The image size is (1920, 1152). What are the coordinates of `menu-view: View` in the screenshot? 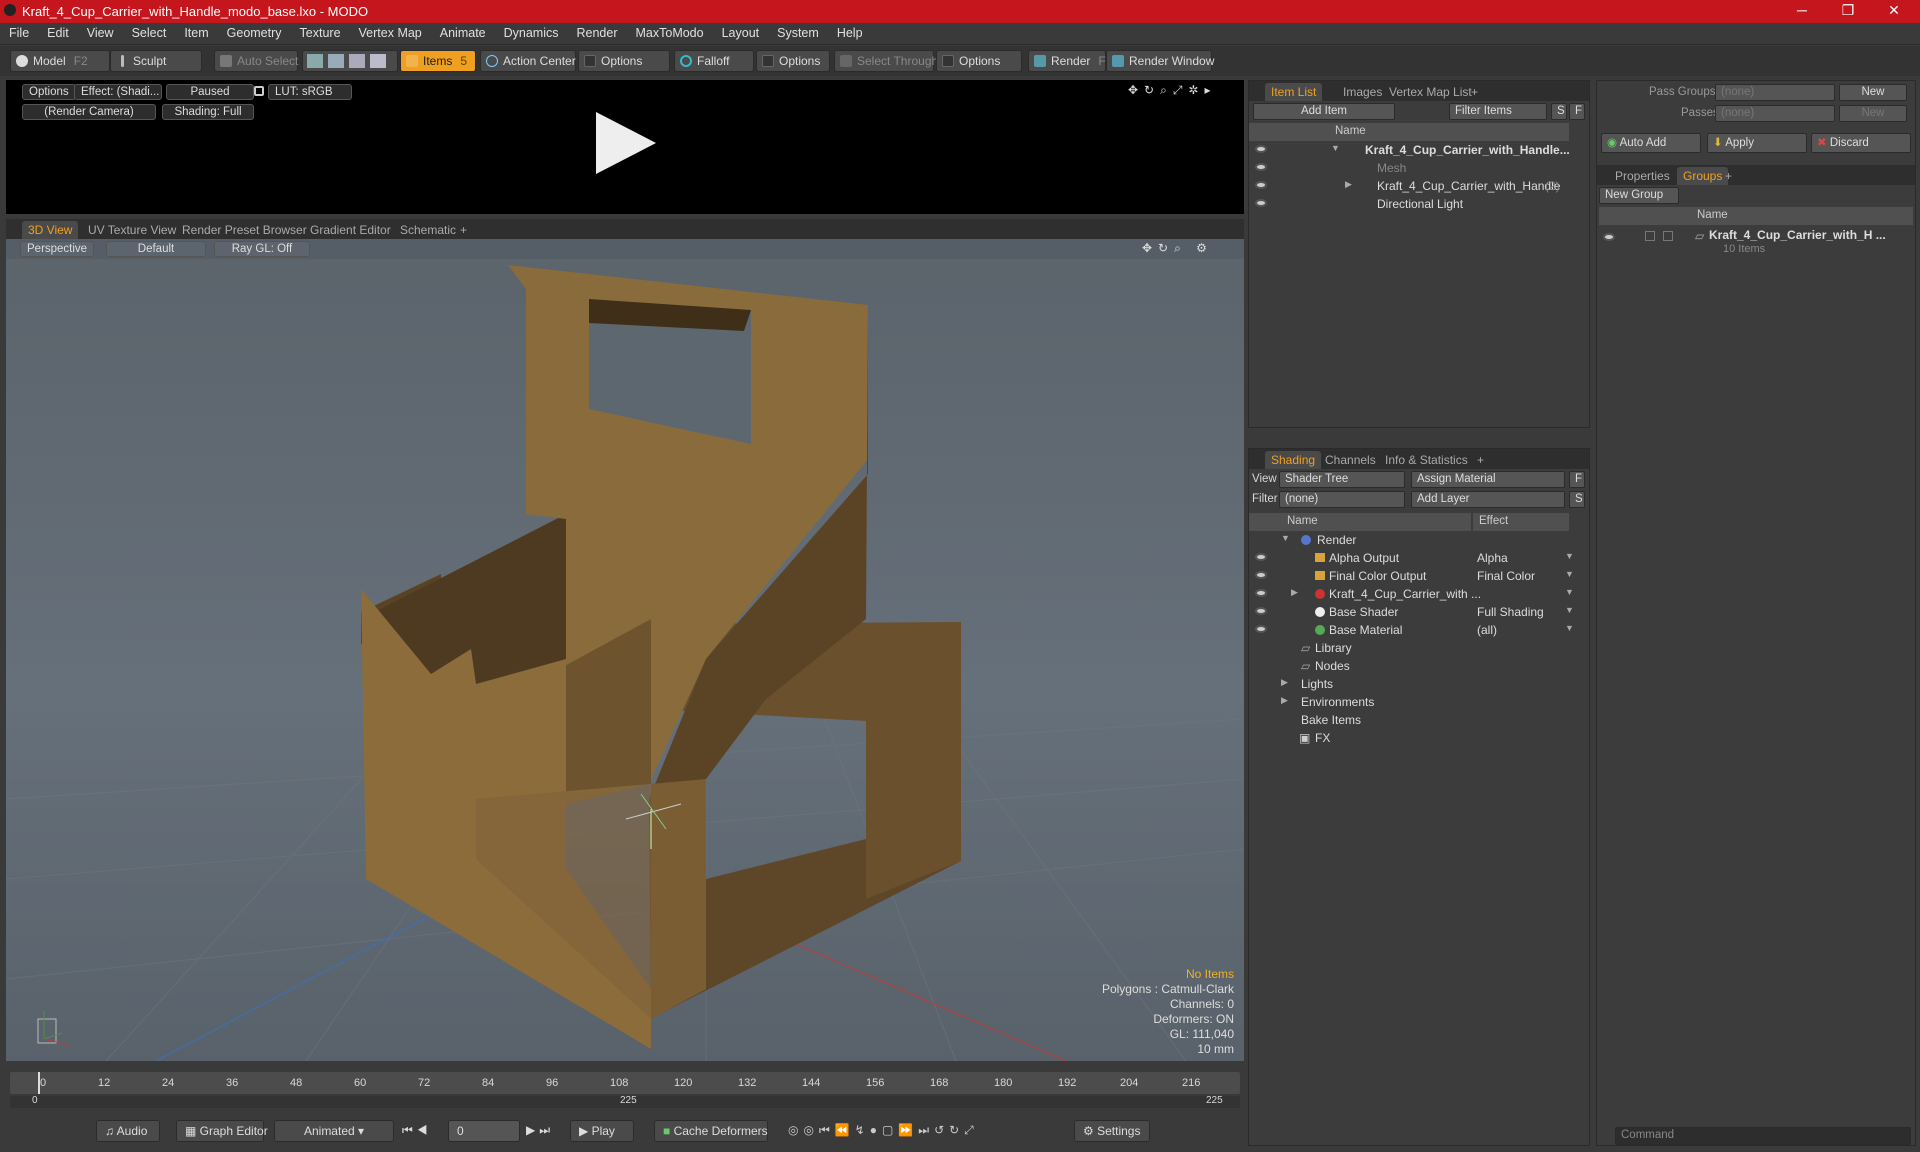 It's located at (100, 31).